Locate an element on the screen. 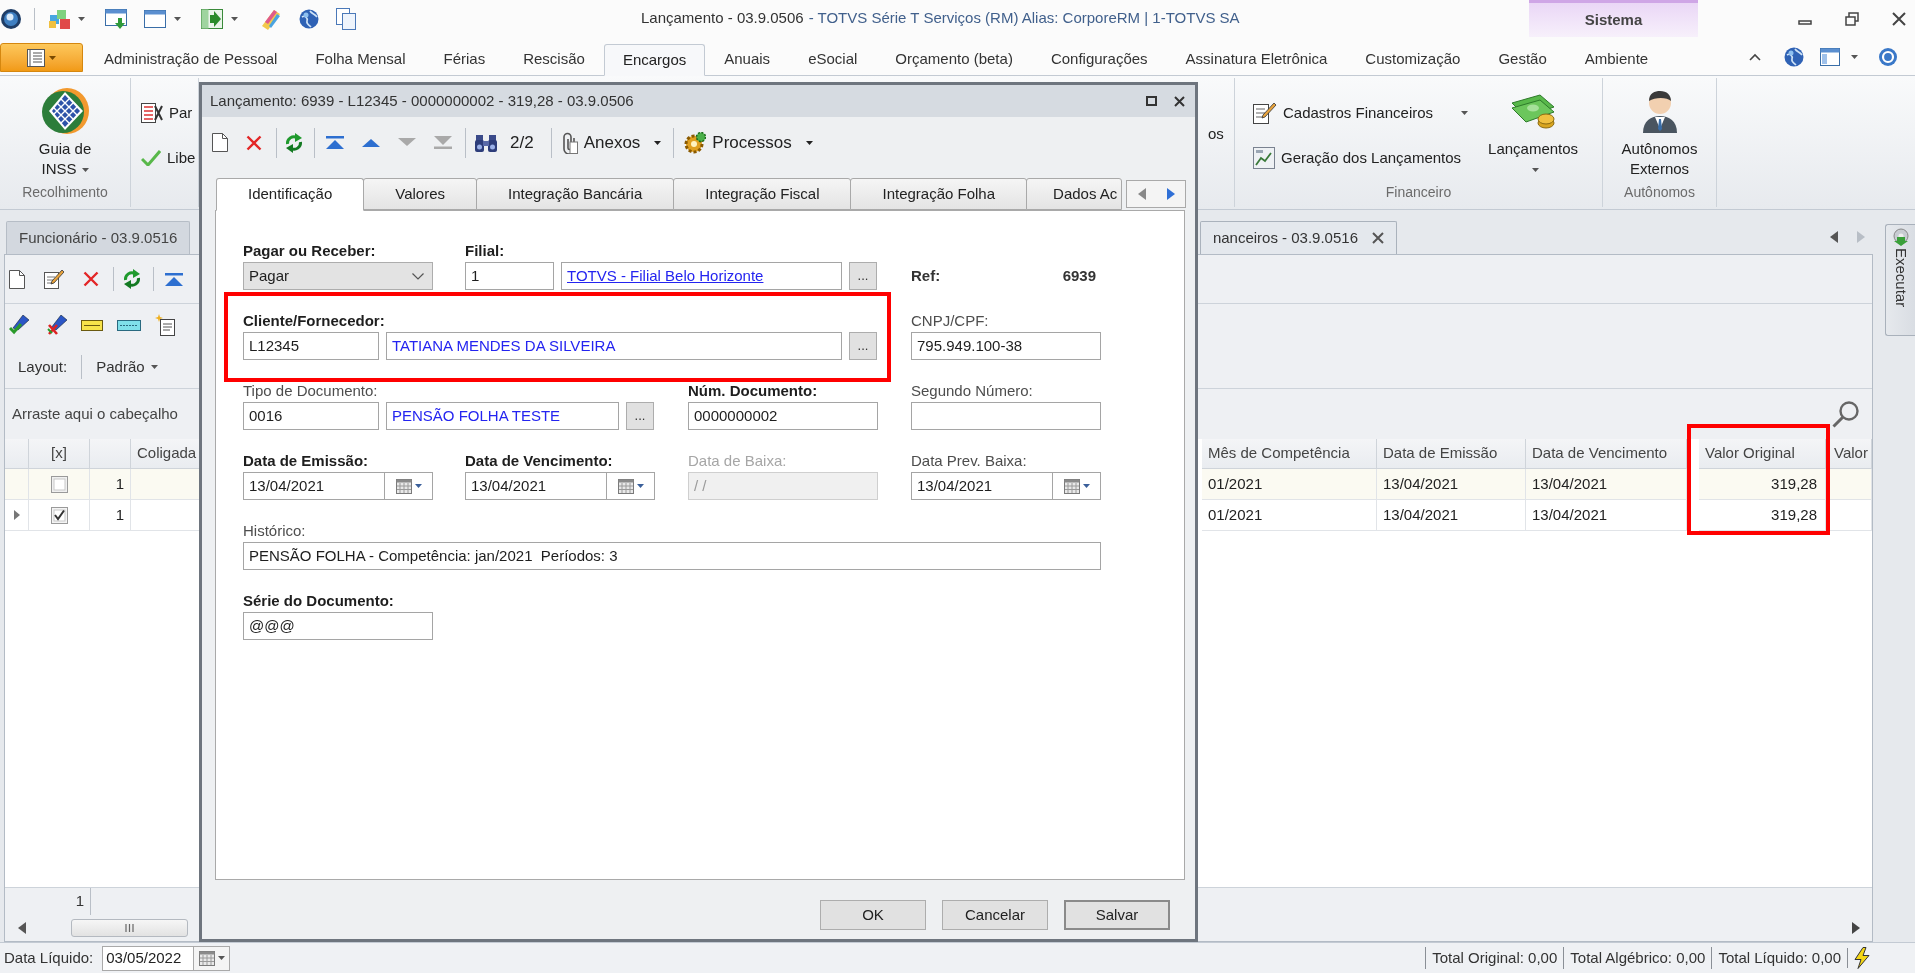 Image resolution: width=1915 pixels, height=973 pixels. previous-record-icon is located at coordinates (371, 142).